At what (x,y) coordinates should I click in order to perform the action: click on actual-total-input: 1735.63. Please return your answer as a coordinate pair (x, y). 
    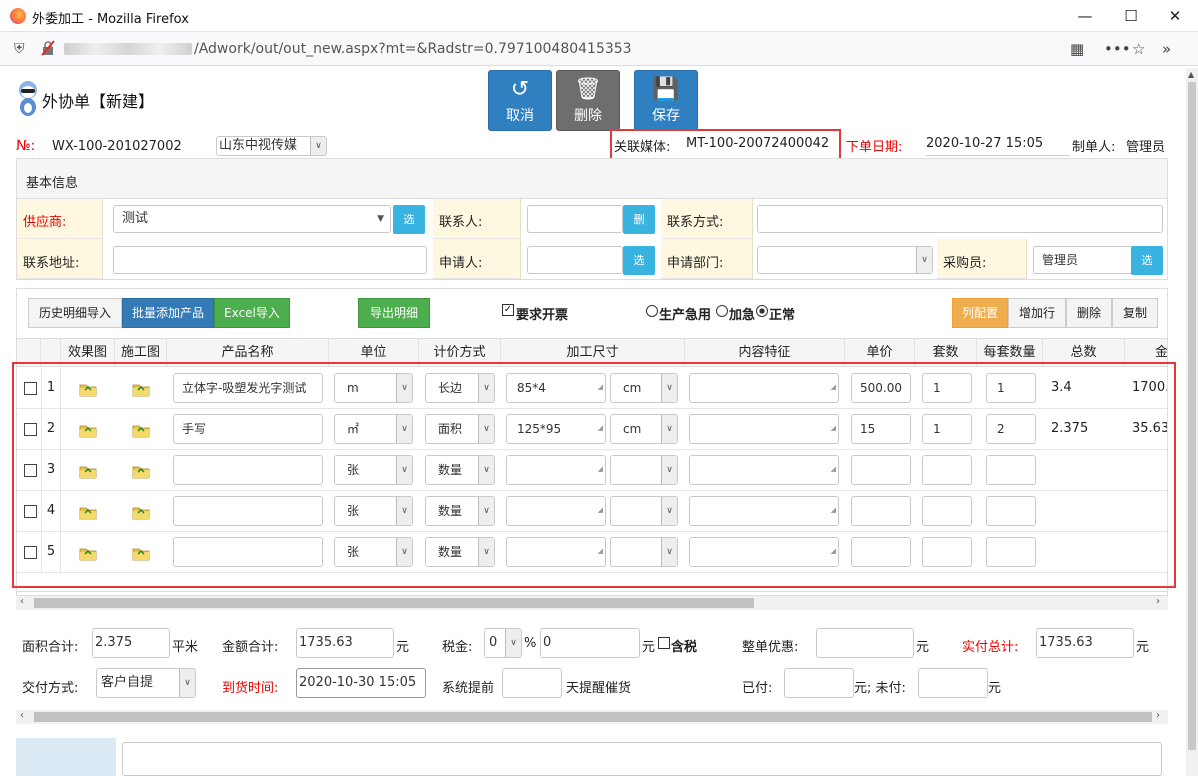
    Looking at the image, I should click on (1085, 643).